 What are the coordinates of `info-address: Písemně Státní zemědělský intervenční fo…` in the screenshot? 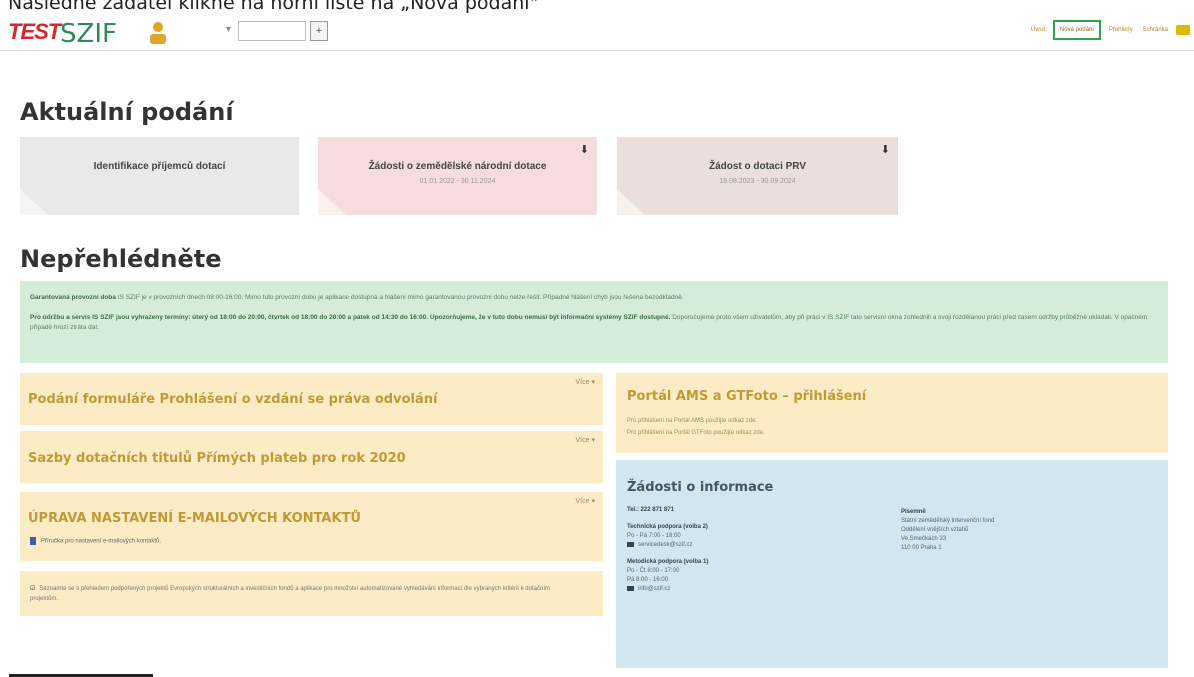 It's located at (947, 530).